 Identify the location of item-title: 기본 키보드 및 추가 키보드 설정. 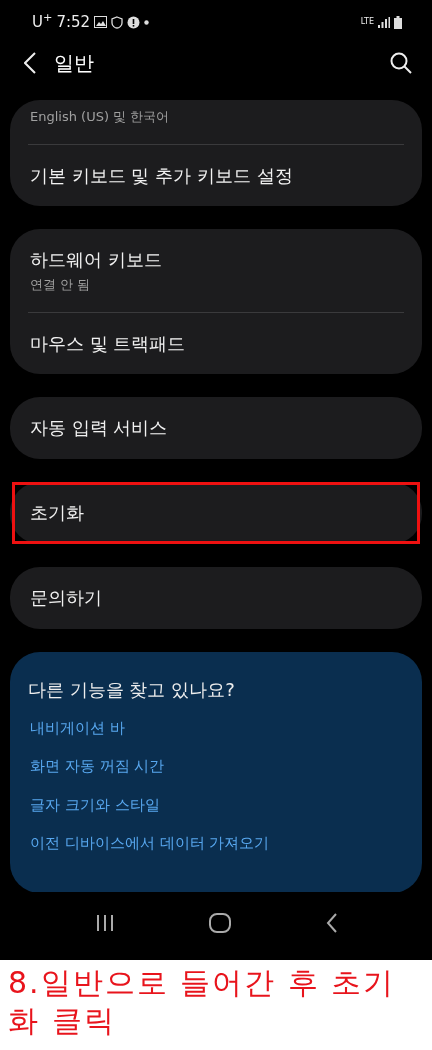
(162, 176).